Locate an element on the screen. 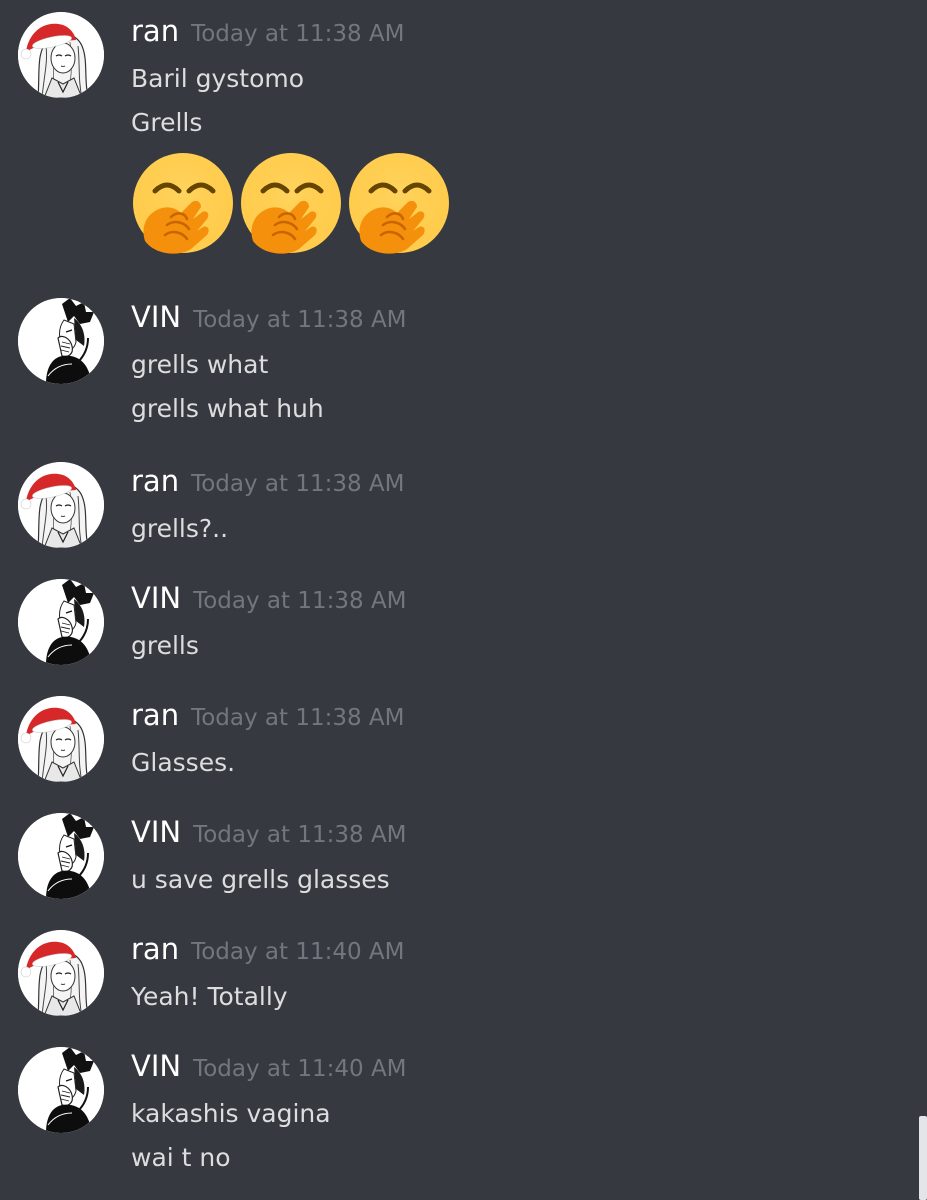 The height and width of the screenshot is (1200, 927). message-text: Baril gystomo is located at coordinates (218, 78).